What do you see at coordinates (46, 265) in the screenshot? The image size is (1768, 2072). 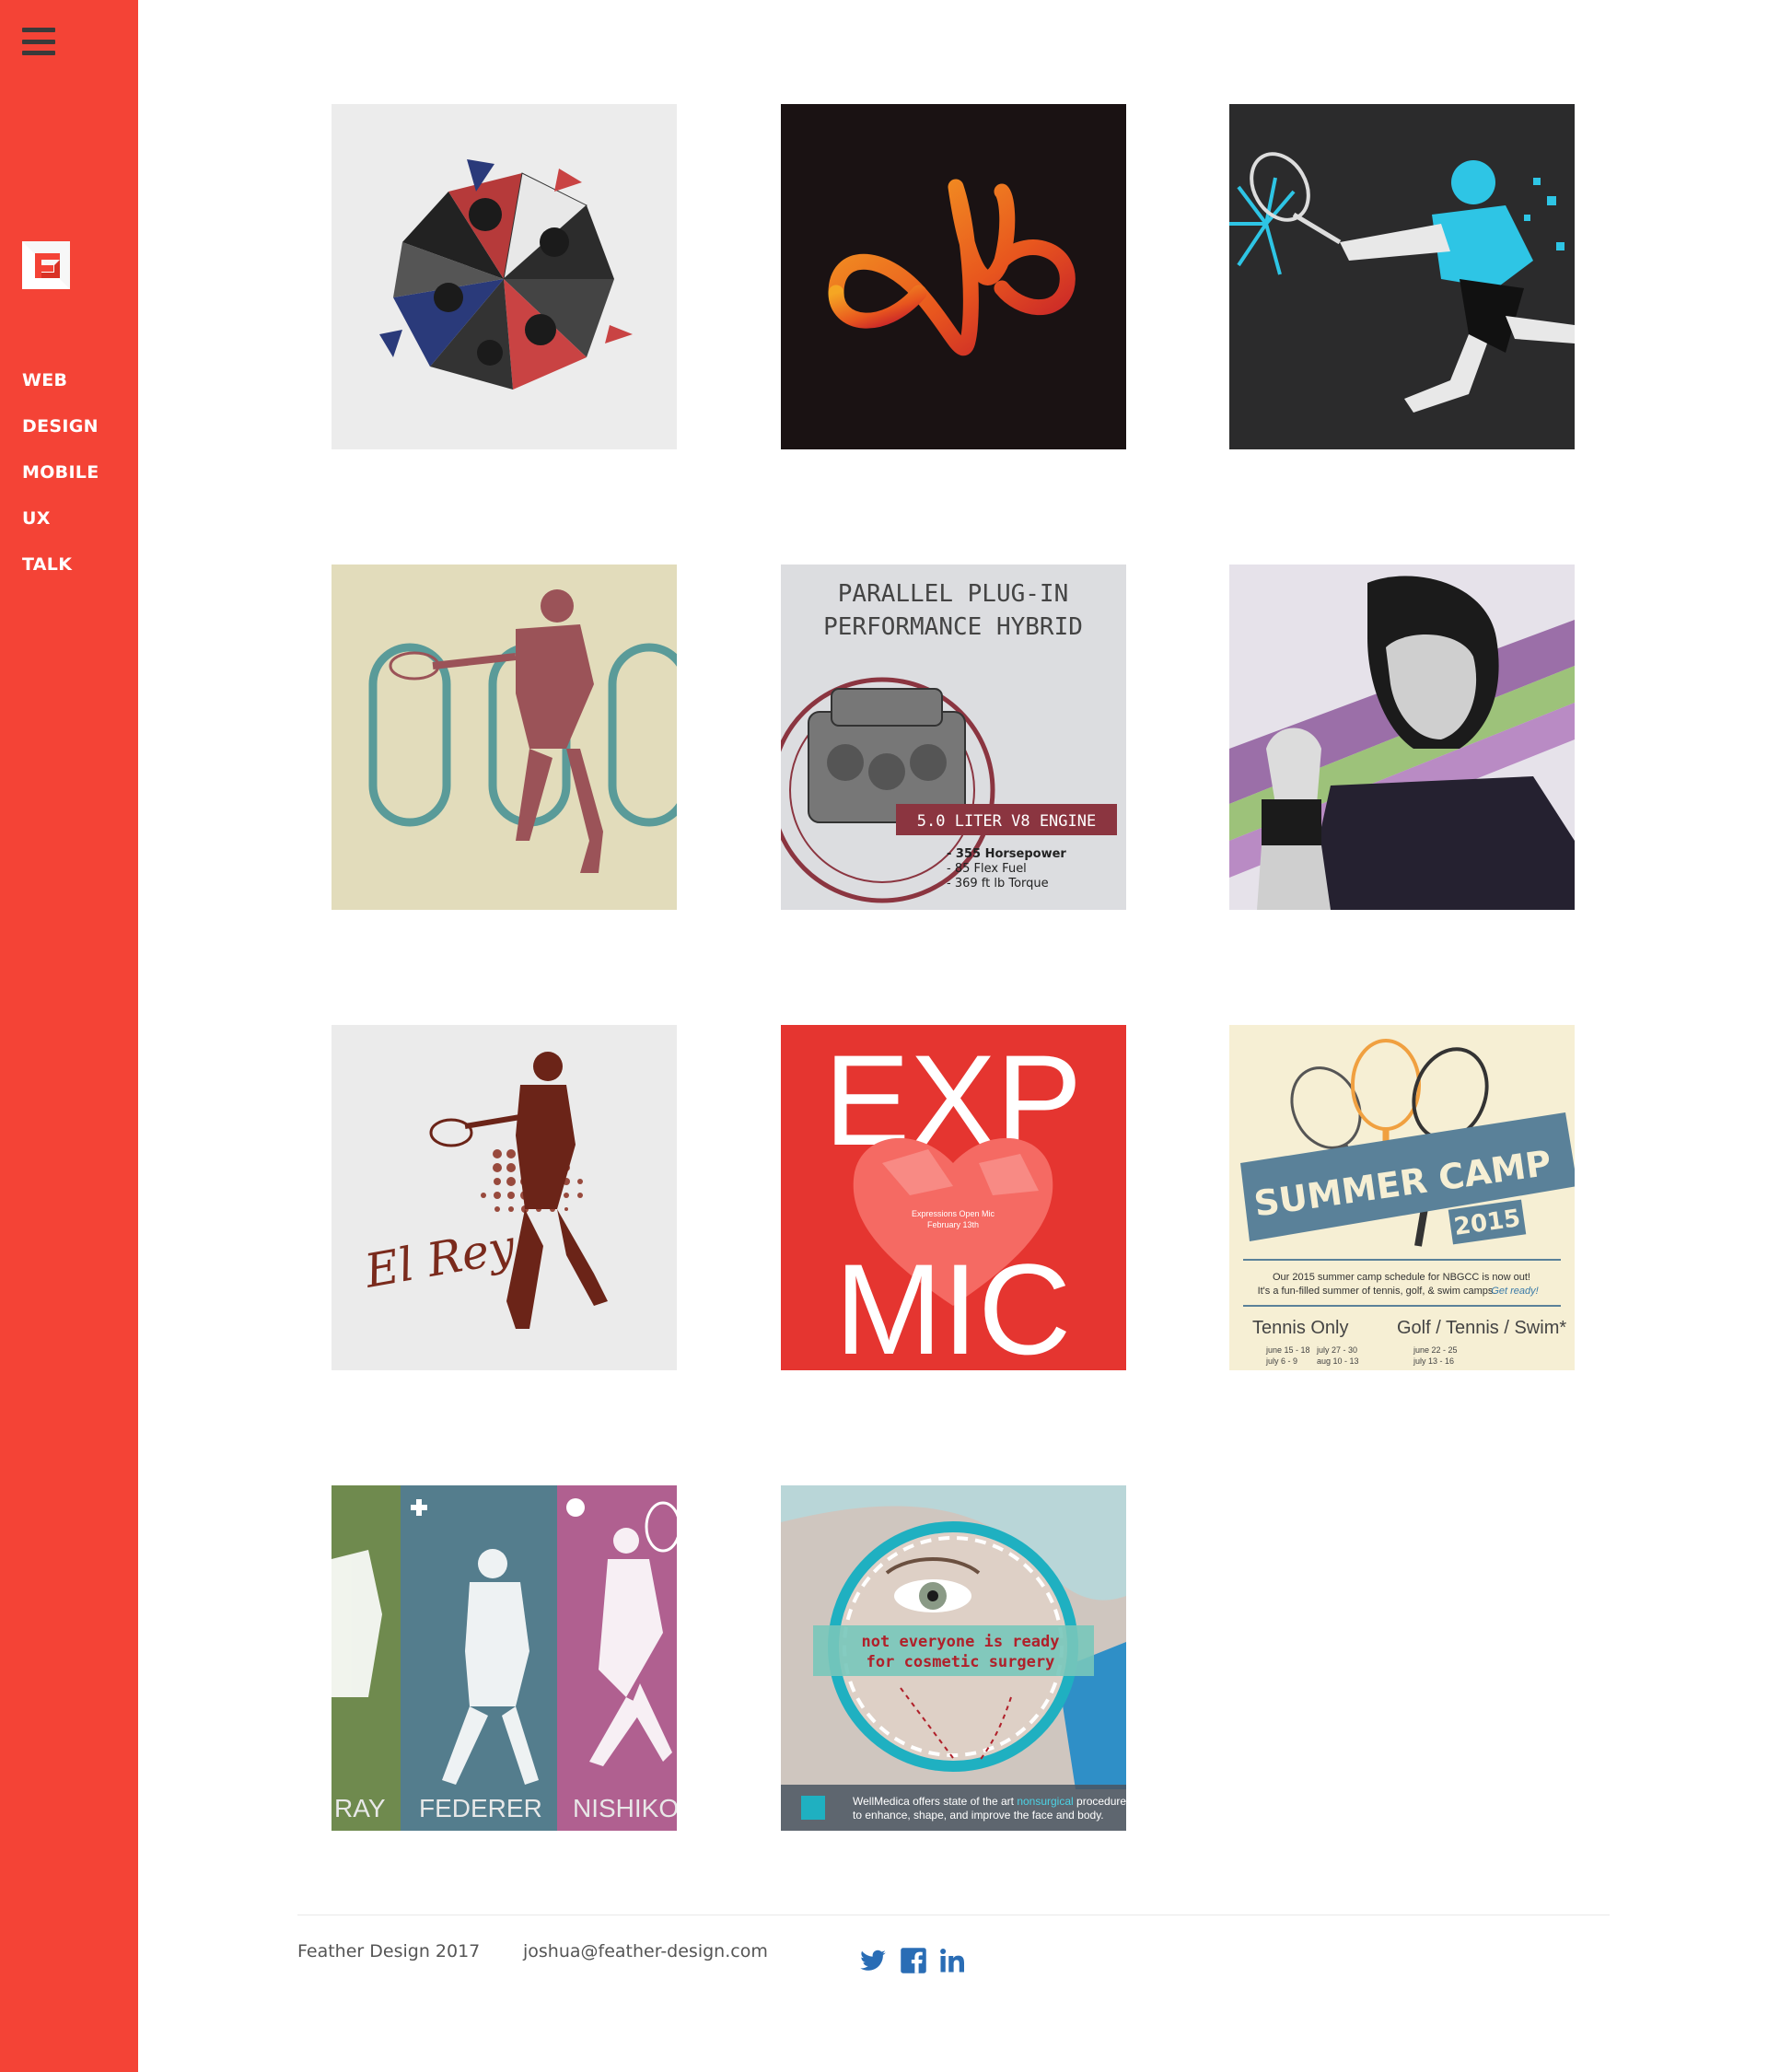 I see `feather-logo` at bounding box center [46, 265].